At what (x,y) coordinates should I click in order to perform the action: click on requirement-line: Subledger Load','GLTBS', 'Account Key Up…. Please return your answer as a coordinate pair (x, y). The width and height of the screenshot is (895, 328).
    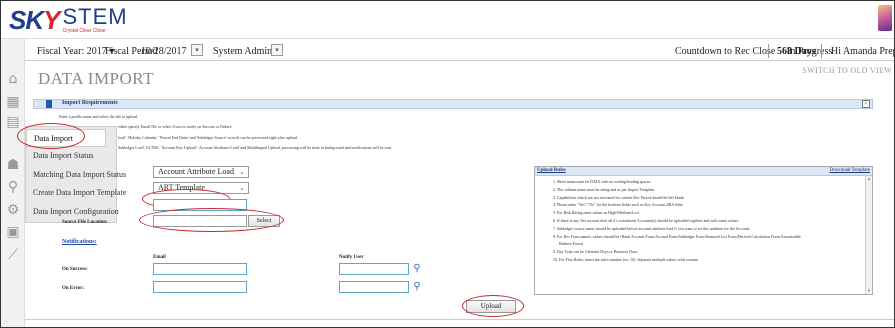
    Looking at the image, I should click on (255, 147).